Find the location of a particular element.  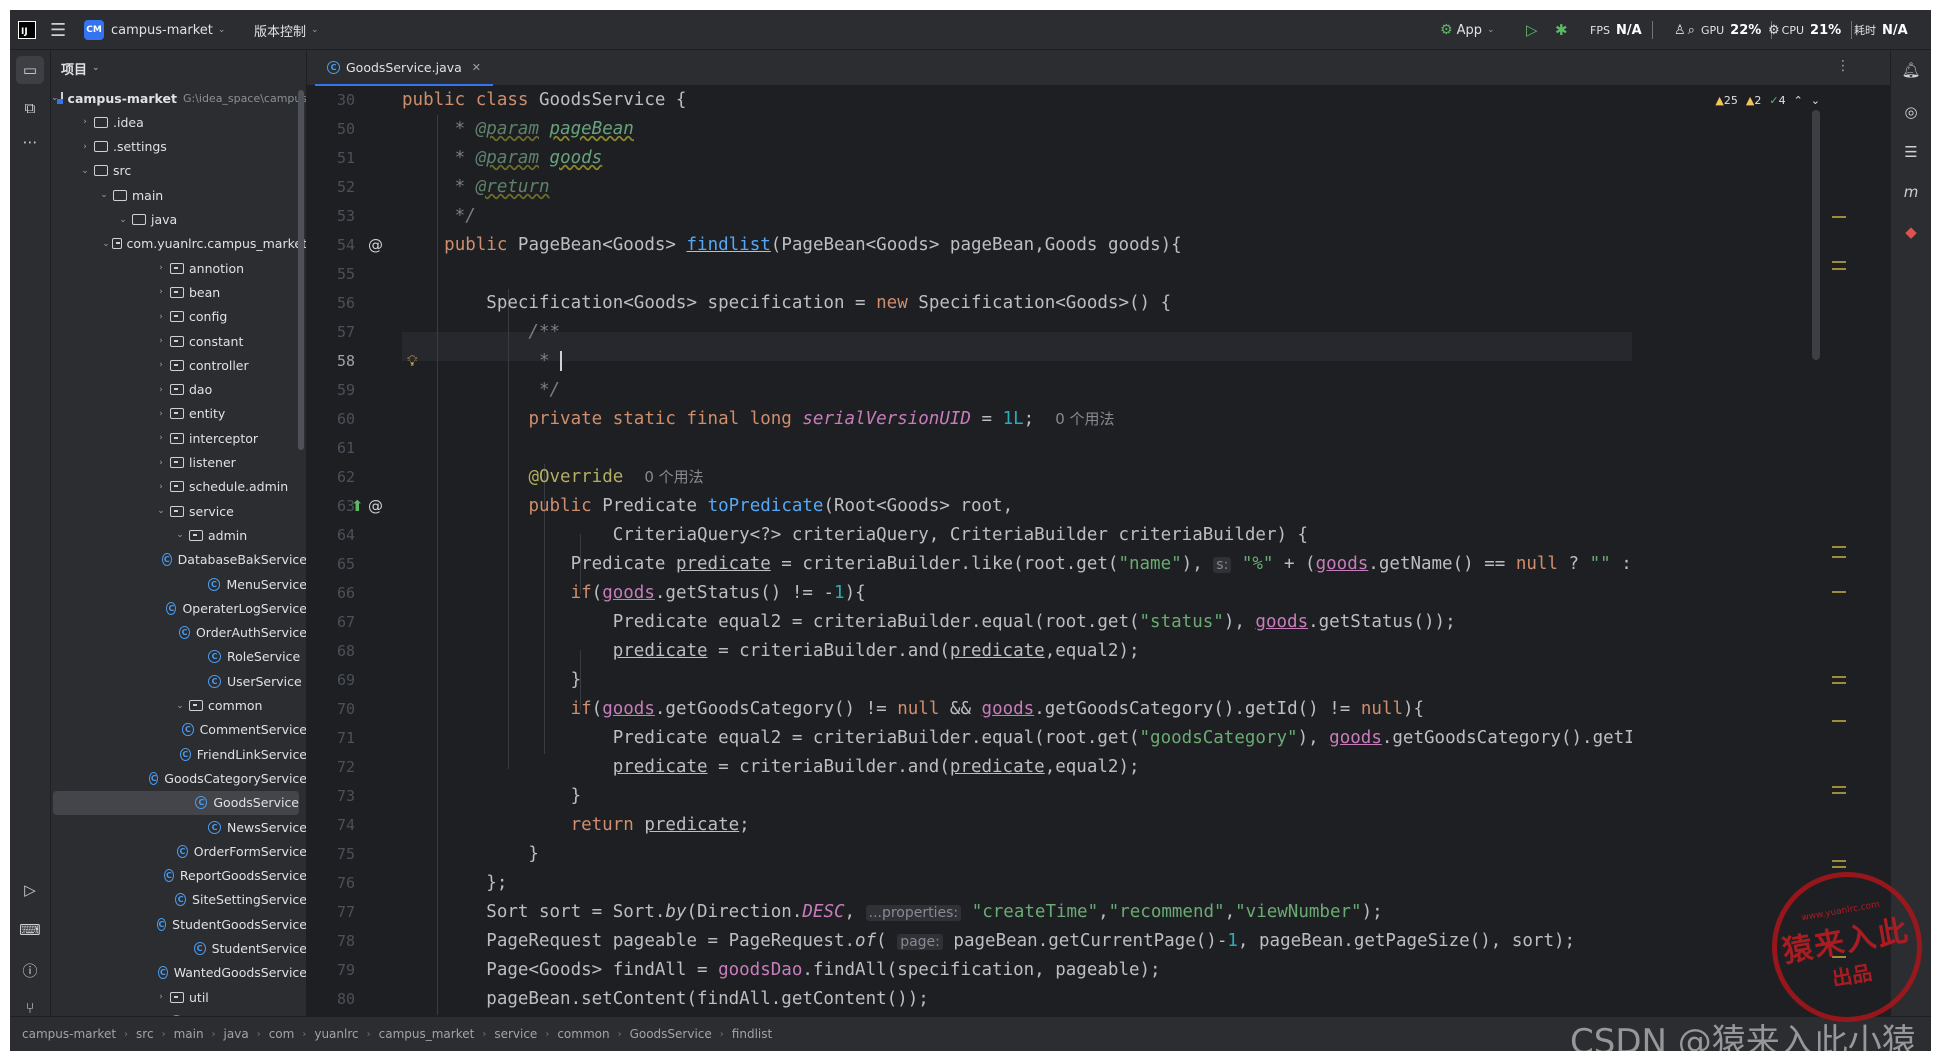

tree-item-folder: › config is located at coordinates (178, 317).